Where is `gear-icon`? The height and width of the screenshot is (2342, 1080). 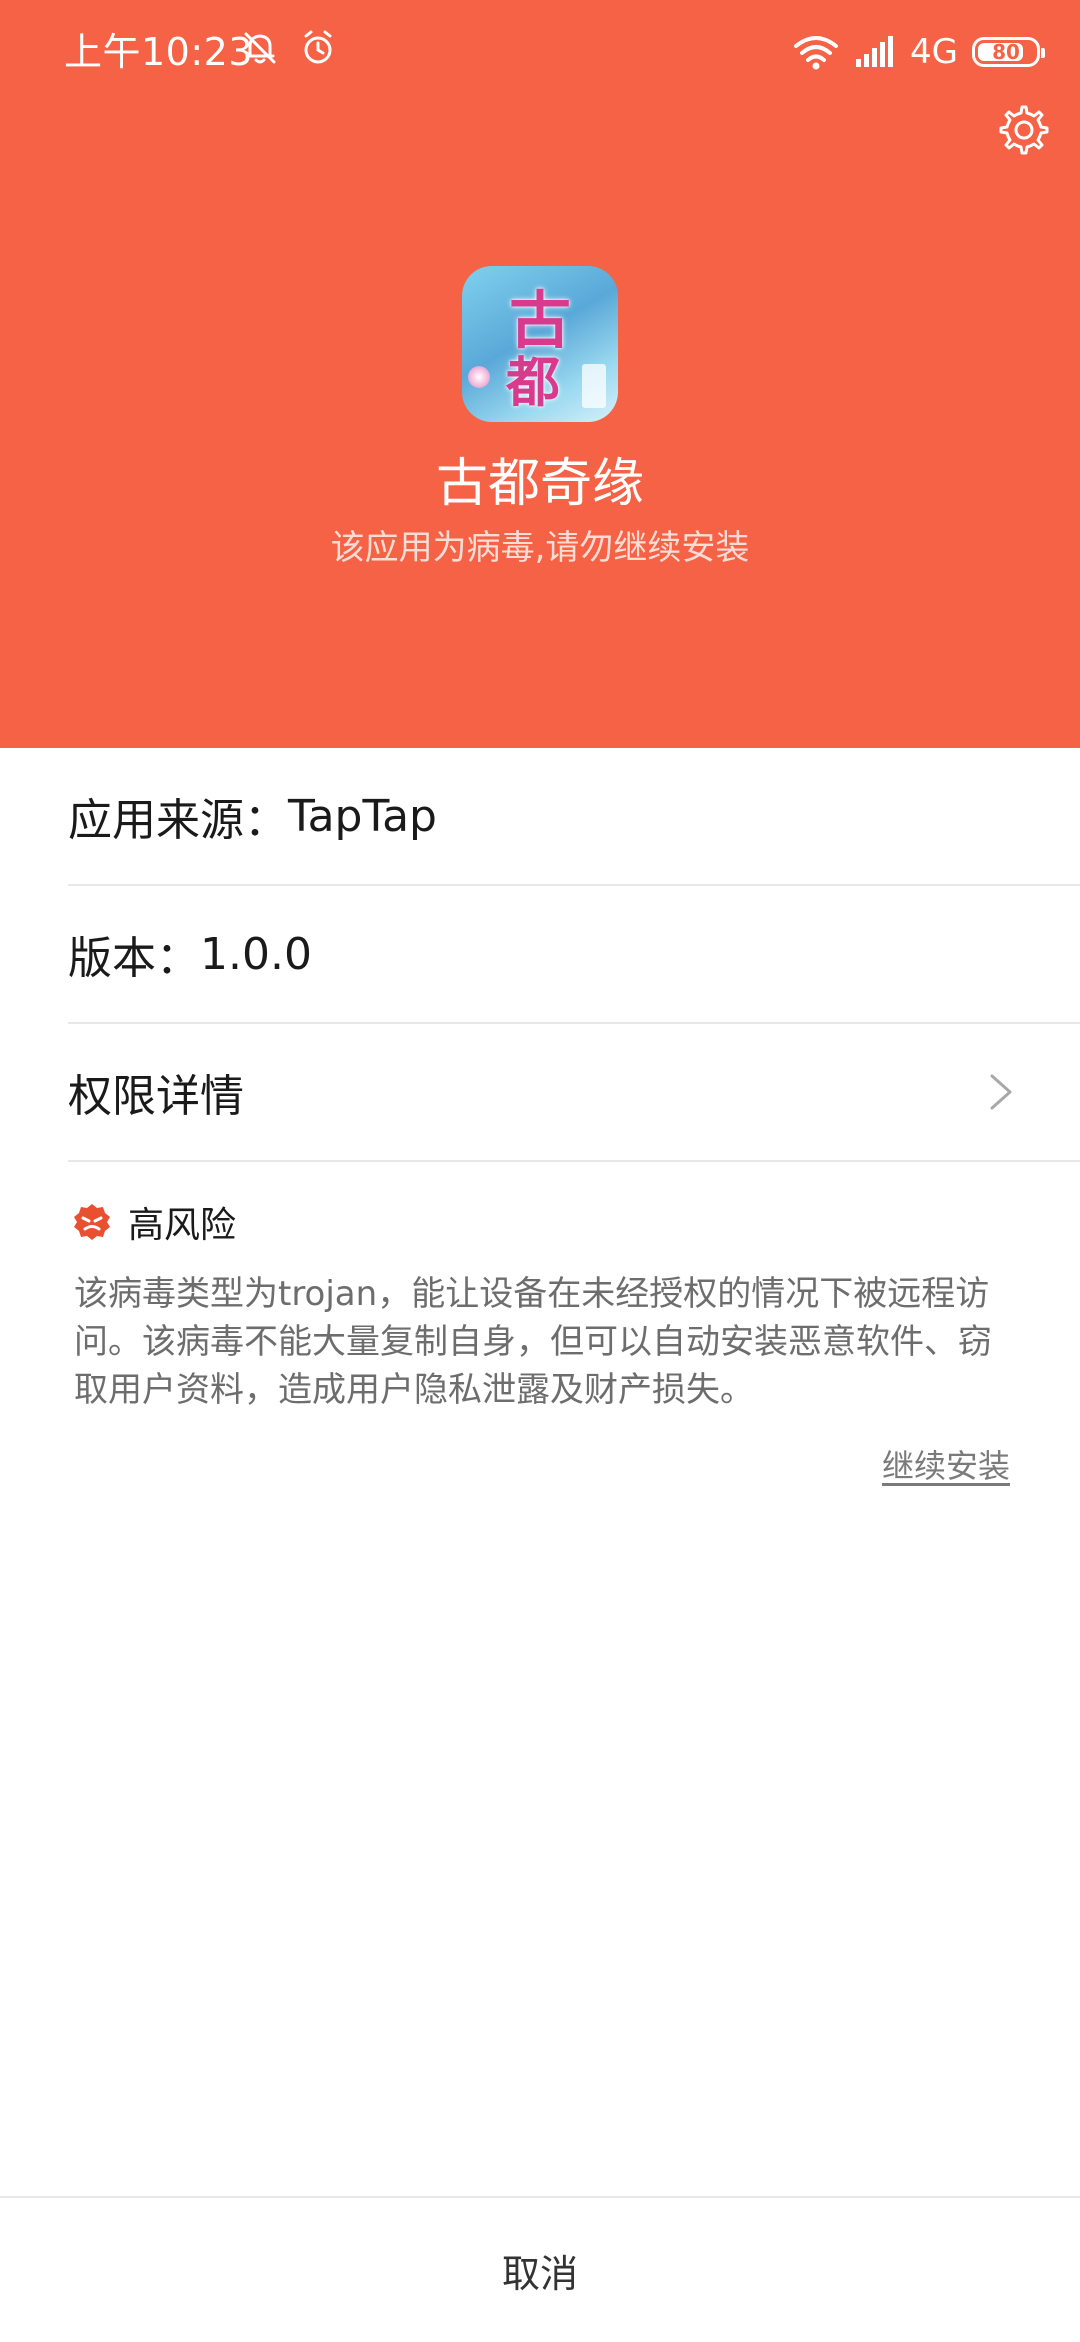 gear-icon is located at coordinates (1024, 130).